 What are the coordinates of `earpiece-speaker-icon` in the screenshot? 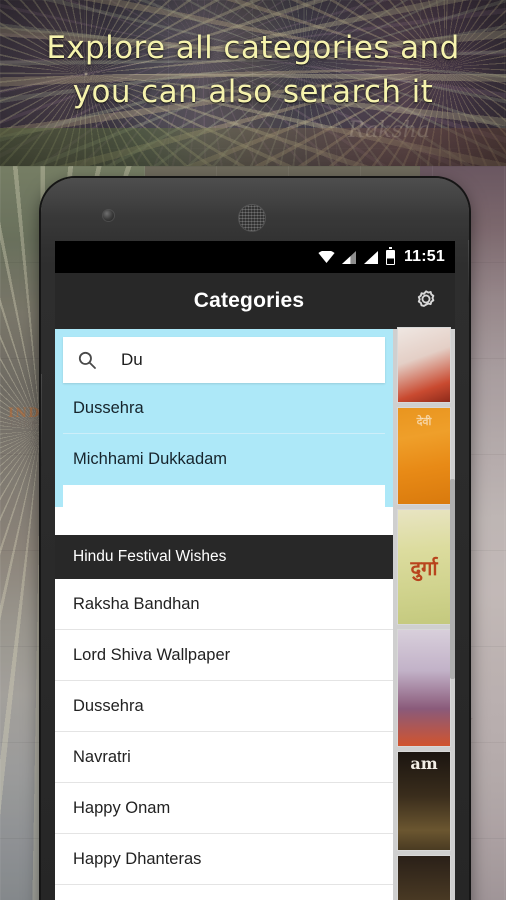 It's located at (252, 218).